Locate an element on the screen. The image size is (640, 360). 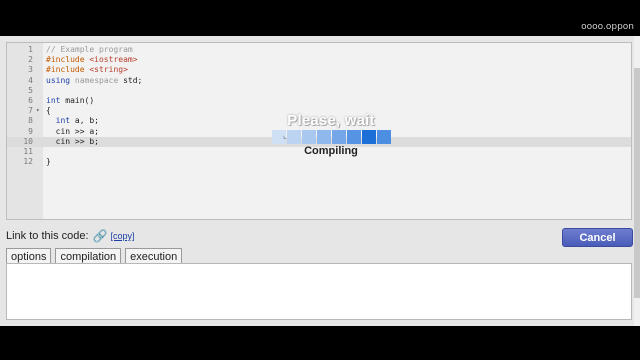
line-number: 10 is located at coordinates (28, 141).